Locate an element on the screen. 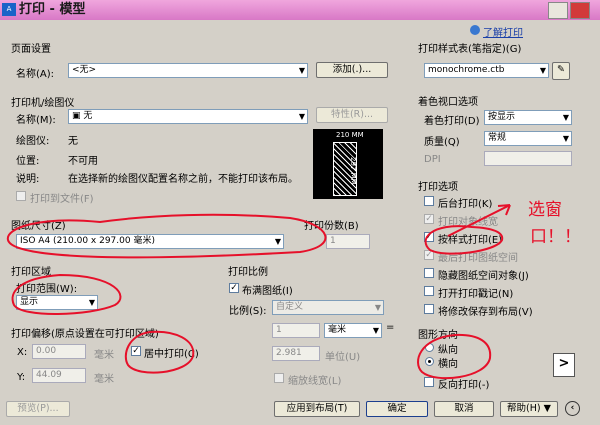  annotation-ellipse-style is located at coordinates (464, 240).